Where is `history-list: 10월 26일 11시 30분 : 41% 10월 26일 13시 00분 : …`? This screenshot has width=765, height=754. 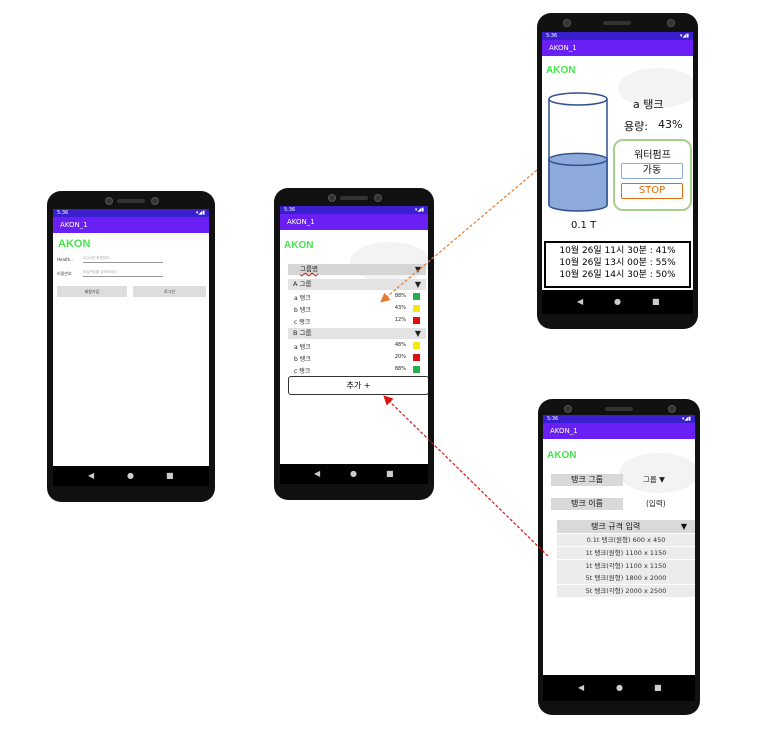
history-list: 10월 26일 11시 30분 : 41% 10월 26일 13시 00분 : … is located at coordinates (617, 264).